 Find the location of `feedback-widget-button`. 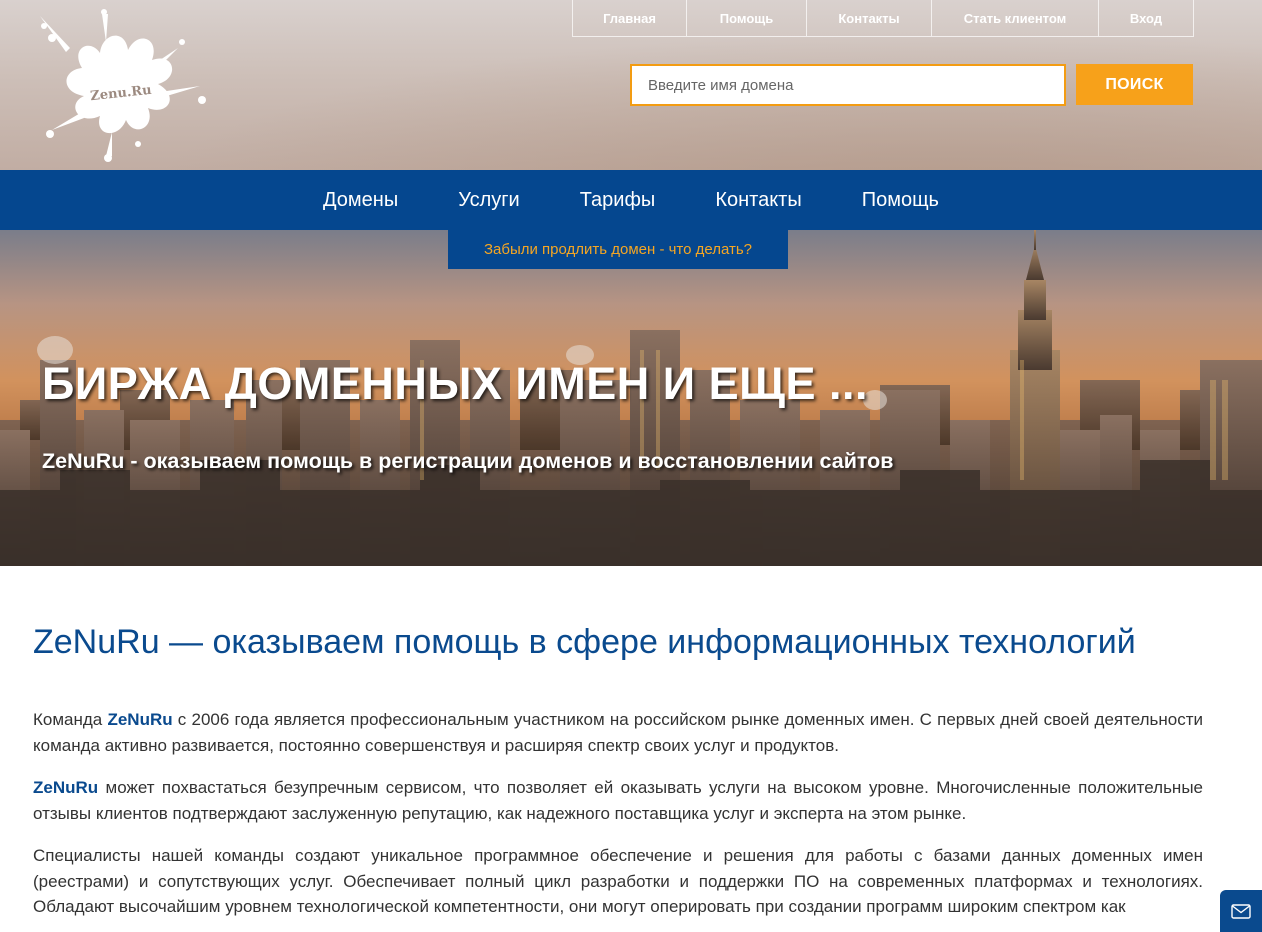

feedback-widget-button is located at coordinates (1241, 911).